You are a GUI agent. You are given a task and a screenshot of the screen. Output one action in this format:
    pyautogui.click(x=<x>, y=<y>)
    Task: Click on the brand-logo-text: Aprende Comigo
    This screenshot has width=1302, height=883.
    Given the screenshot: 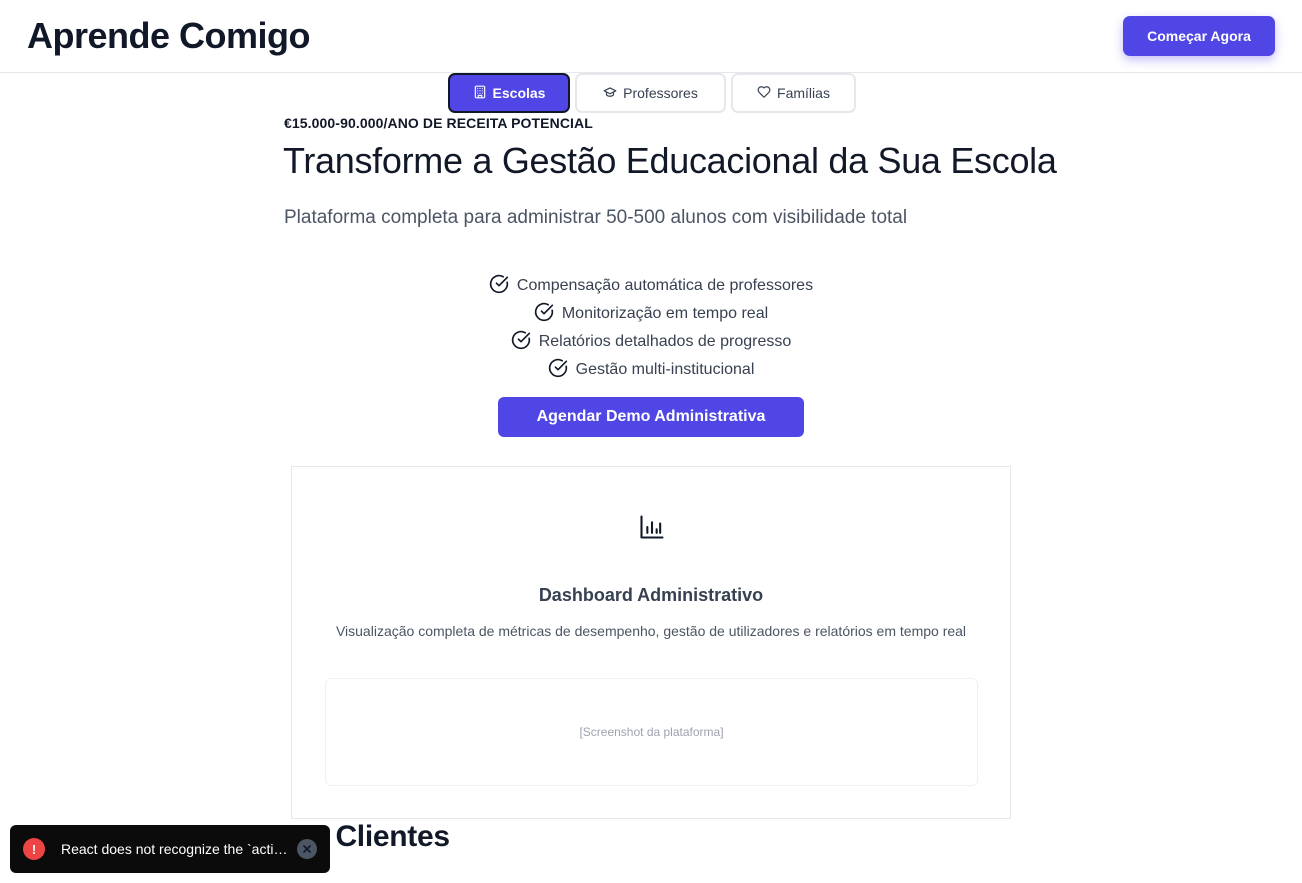 What is the action you would take?
    pyautogui.click(x=169, y=36)
    